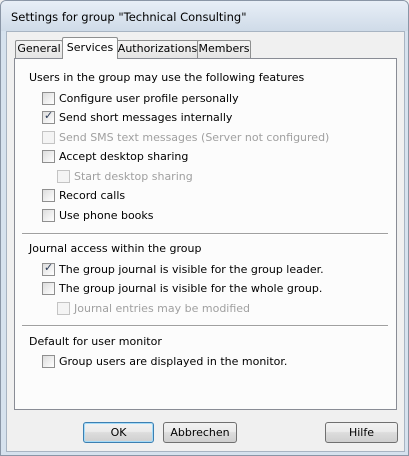 The image size is (409, 456). What do you see at coordinates (162, 308) in the screenshot?
I see `checkbox-label: Journal entries may be modified` at bounding box center [162, 308].